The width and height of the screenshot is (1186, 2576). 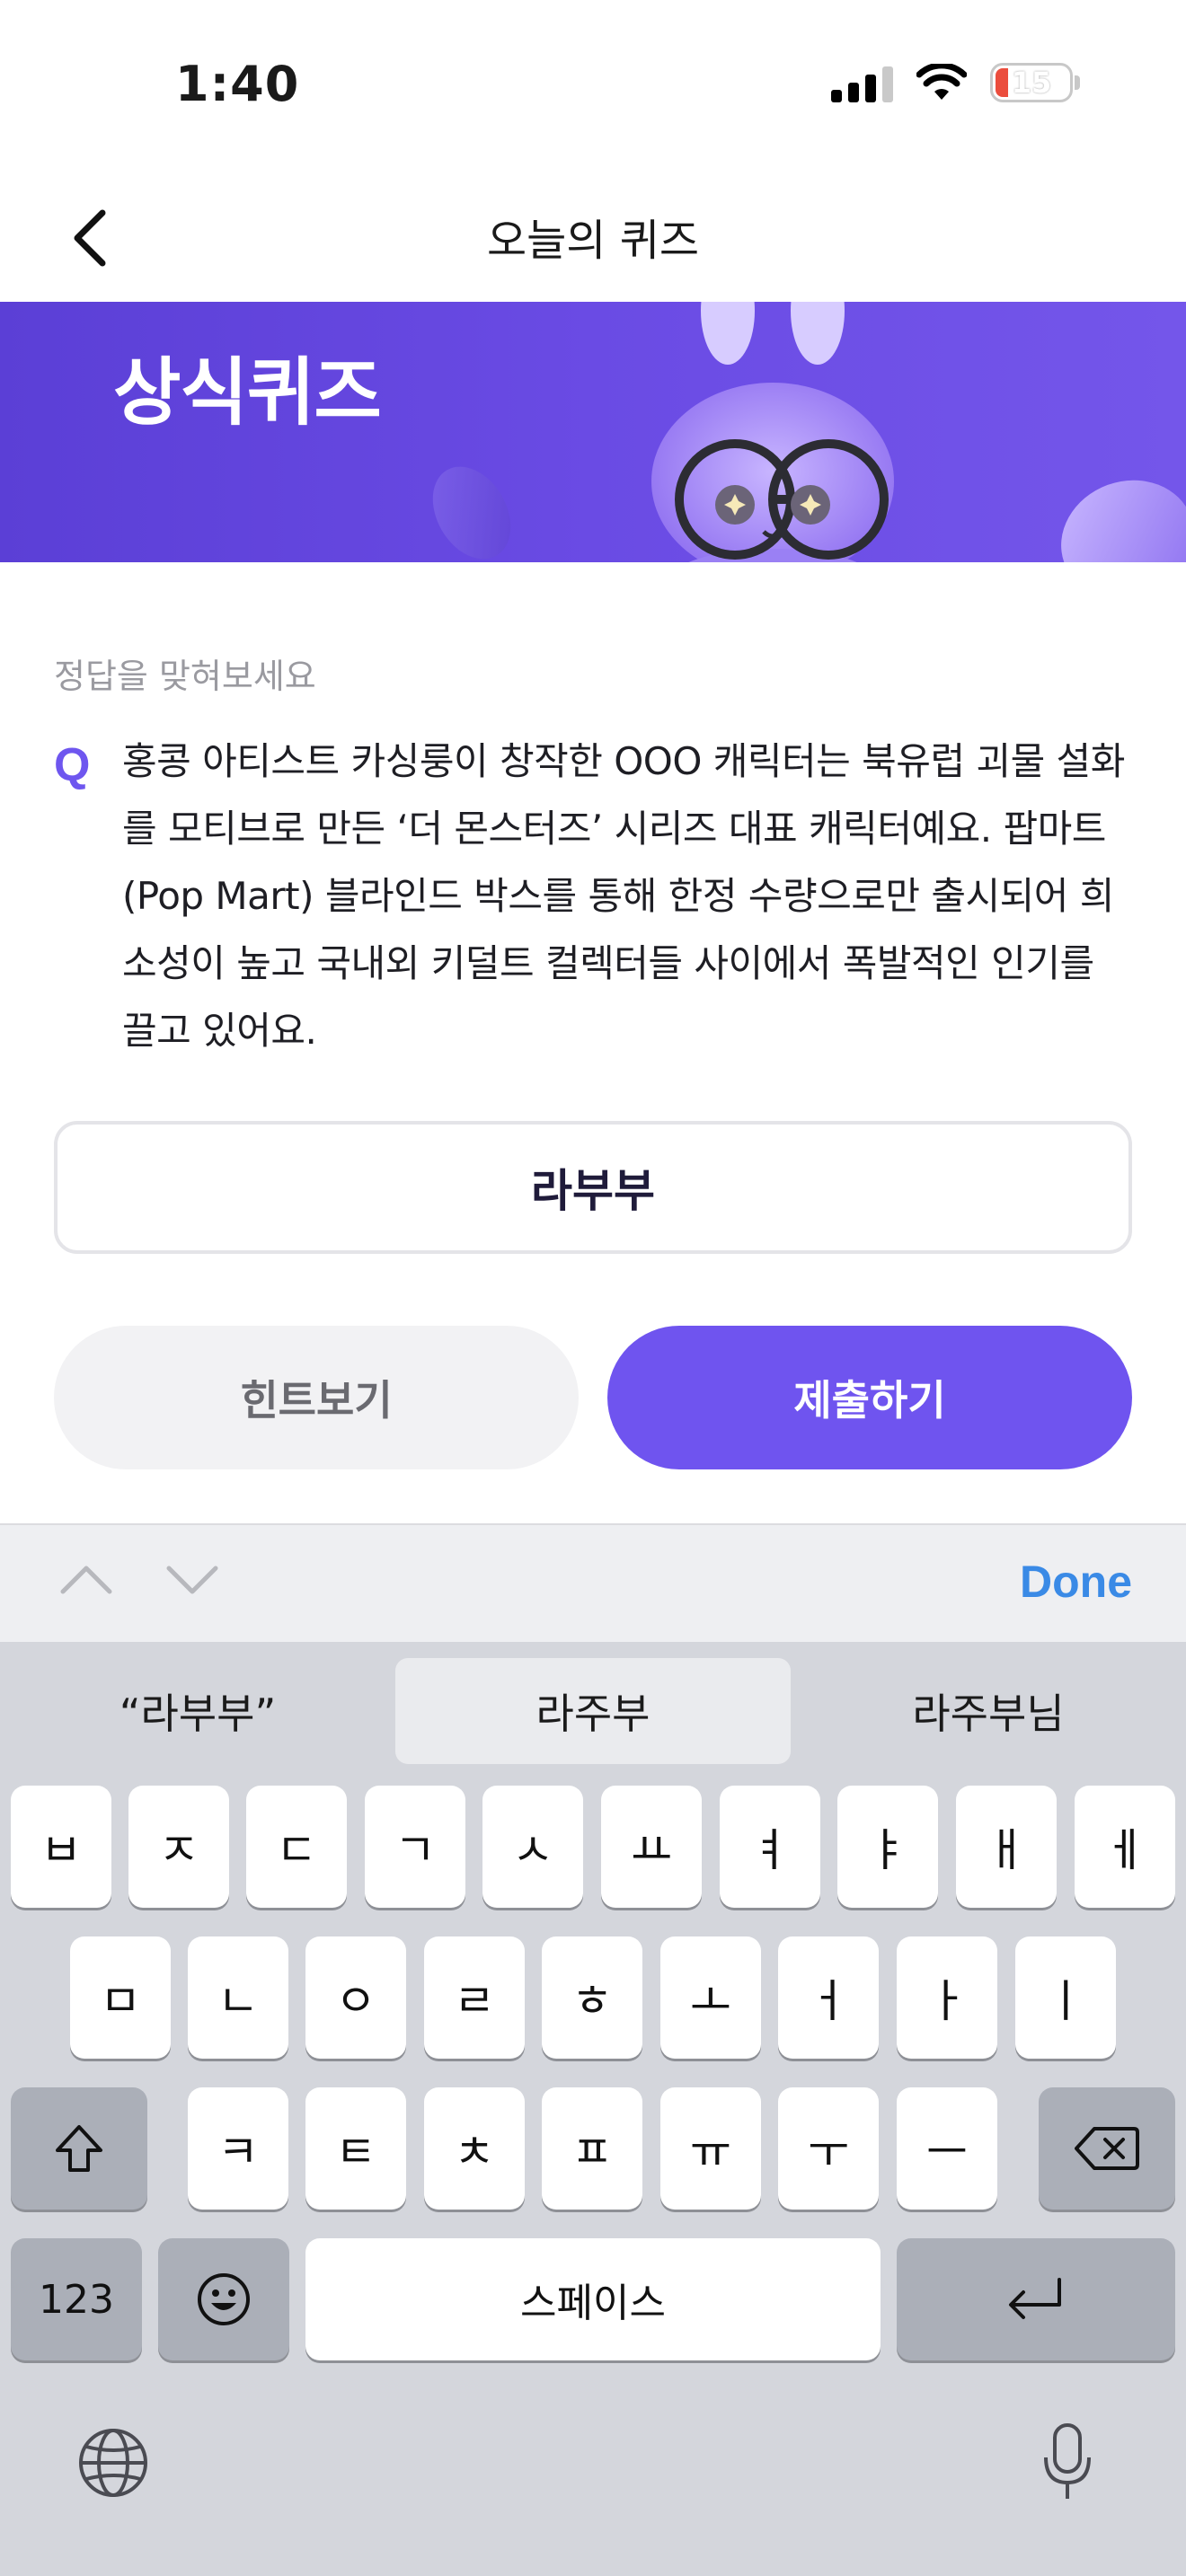 I want to click on suggestion-bar: “라부부” 라주부 라주부님, so click(x=593, y=1711).